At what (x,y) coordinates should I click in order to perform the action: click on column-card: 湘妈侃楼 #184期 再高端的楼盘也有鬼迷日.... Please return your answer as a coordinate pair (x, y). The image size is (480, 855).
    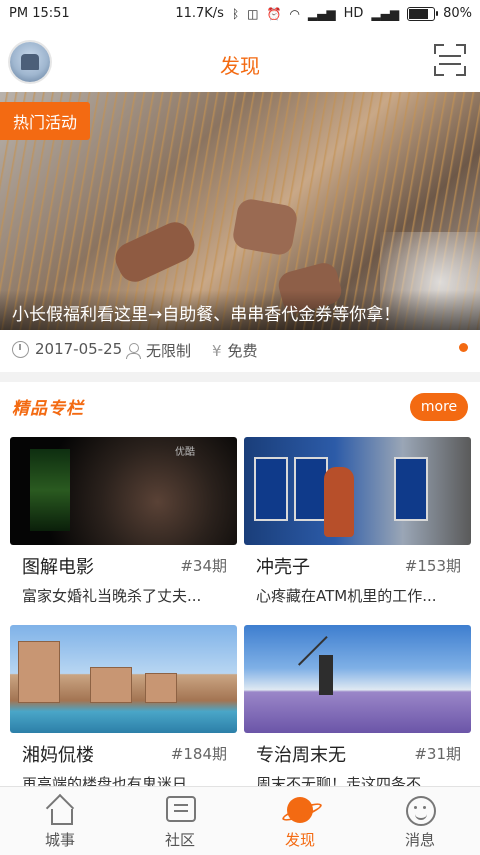
    Looking at the image, I should click on (123, 710).